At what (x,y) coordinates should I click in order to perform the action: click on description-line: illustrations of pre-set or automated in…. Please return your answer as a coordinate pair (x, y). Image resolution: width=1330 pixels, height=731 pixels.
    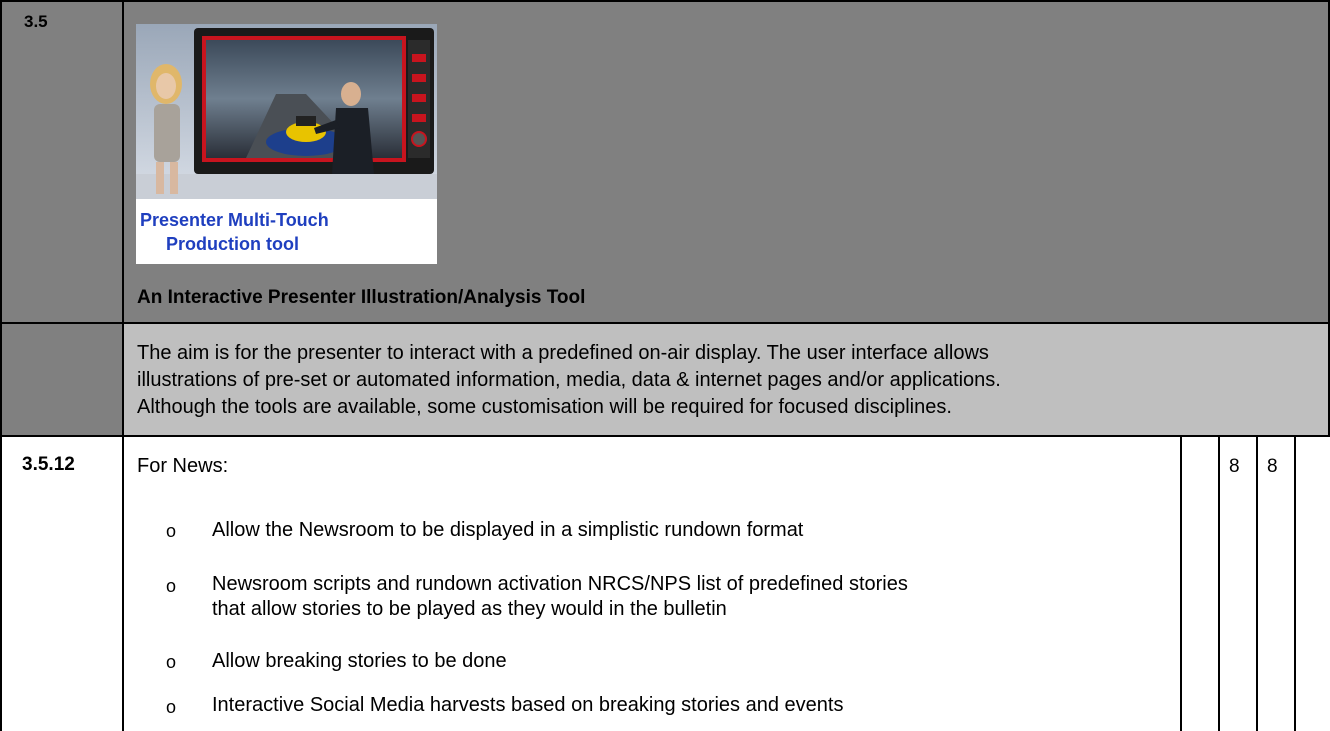
    Looking at the image, I should click on (569, 380).